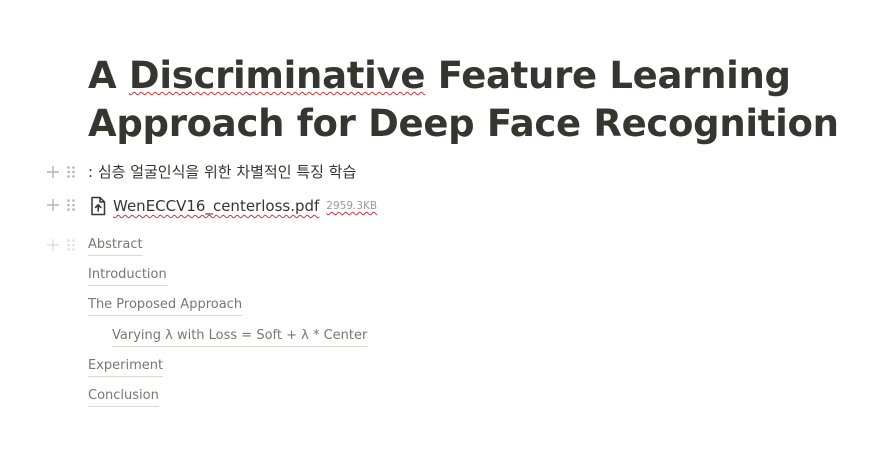 The height and width of the screenshot is (450, 873). Describe the element at coordinates (127, 276) in the screenshot. I see `toc-item-introduction: Introduction` at that location.